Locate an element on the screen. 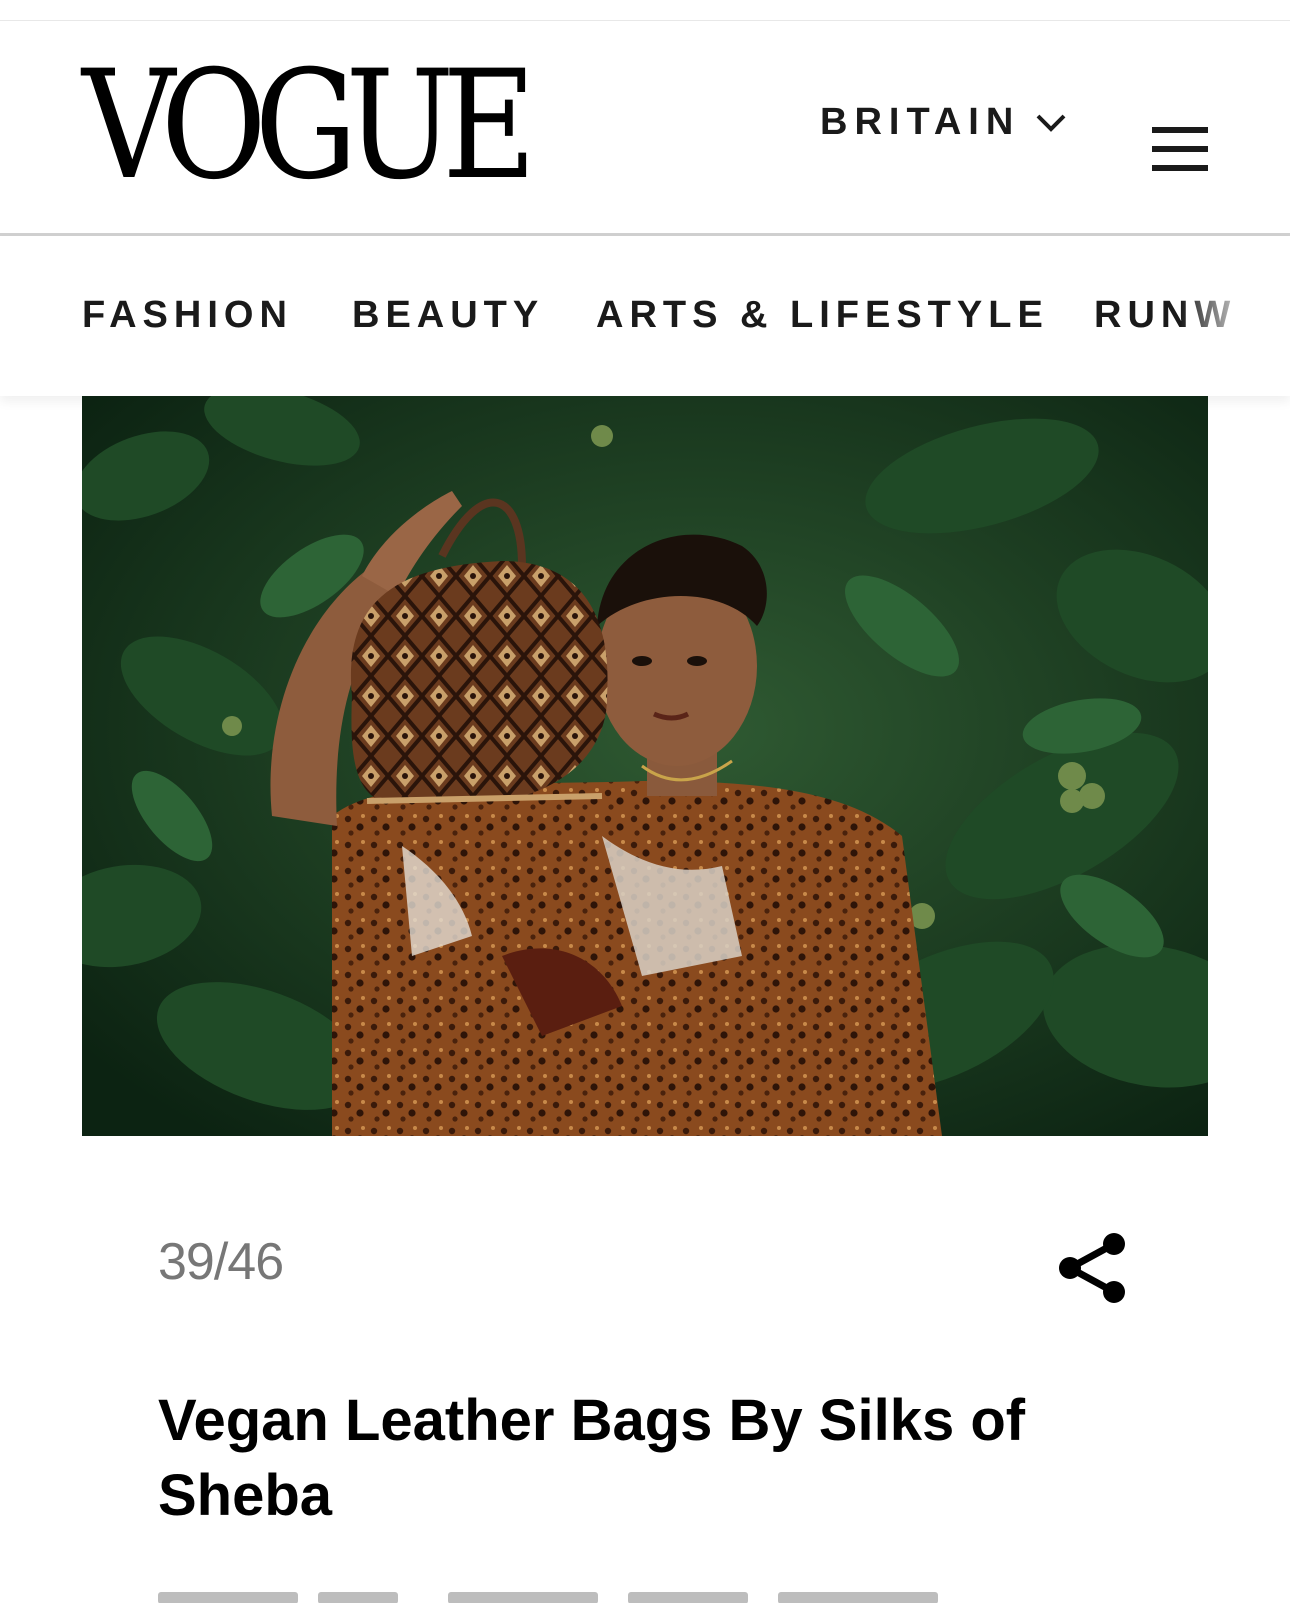 This screenshot has width=1290, height=1603. nav-scroll-fade is located at coordinates (1235, 316).